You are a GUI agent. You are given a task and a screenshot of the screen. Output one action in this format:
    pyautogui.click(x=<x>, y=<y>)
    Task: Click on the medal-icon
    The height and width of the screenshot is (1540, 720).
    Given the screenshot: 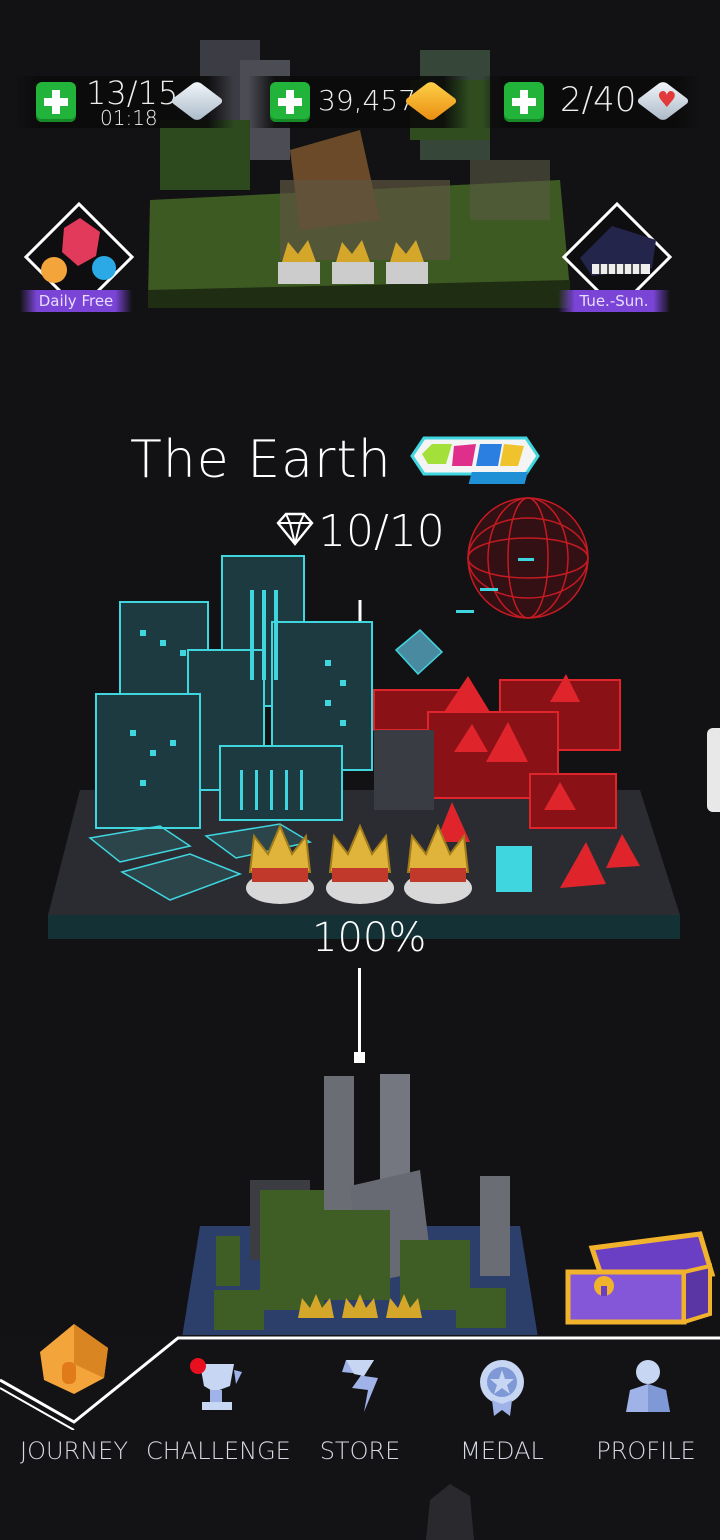 What is the action you would take?
    pyautogui.click(x=502, y=1387)
    